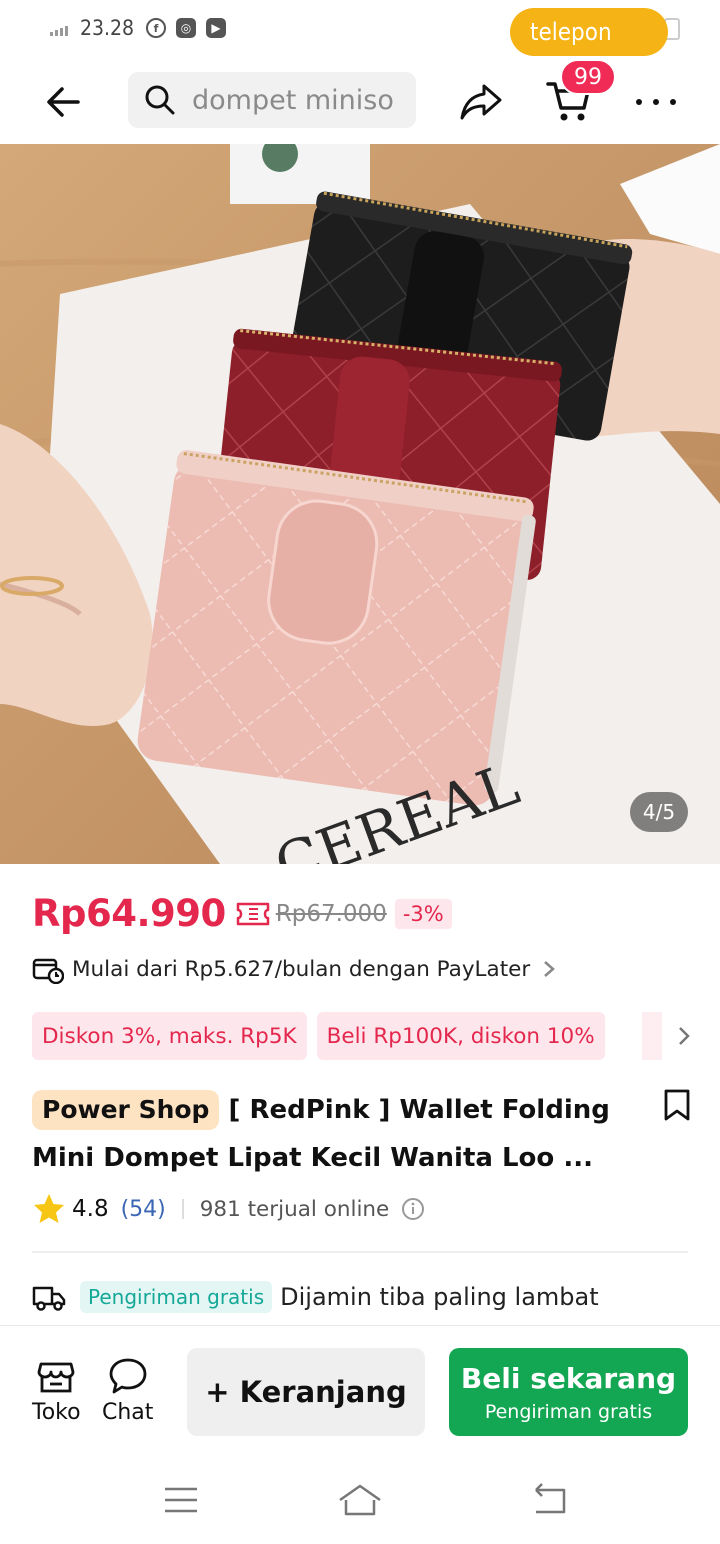 The image size is (720, 1544). Describe the element at coordinates (49, 1208) in the screenshot. I see `star-icon` at that location.